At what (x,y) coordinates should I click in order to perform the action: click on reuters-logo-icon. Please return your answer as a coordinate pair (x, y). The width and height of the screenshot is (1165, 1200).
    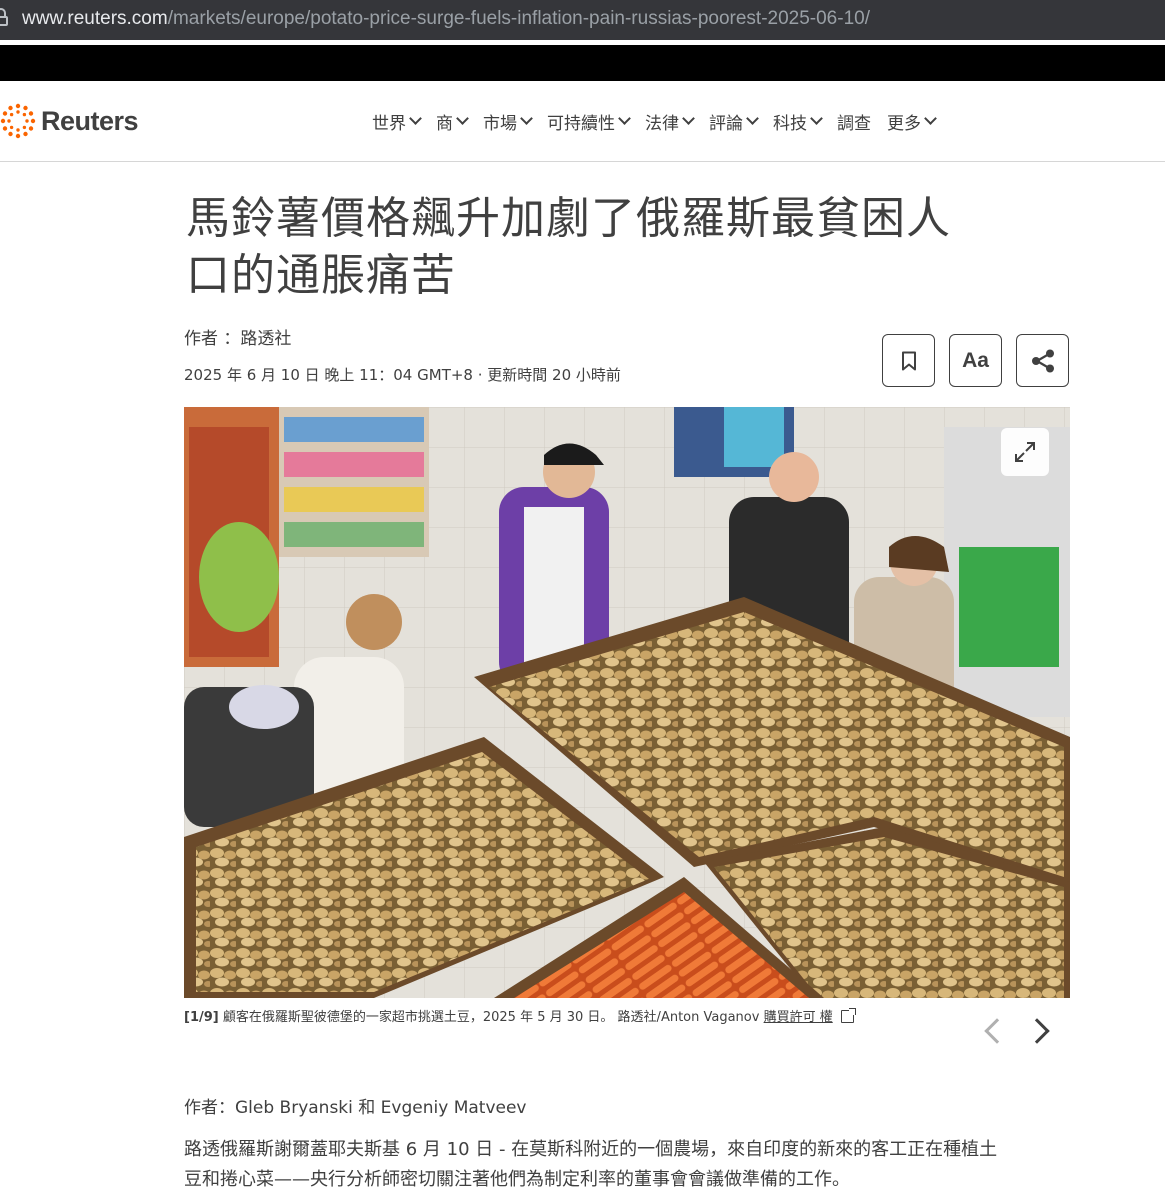
    Looking at the image, I should click on (18, 121).